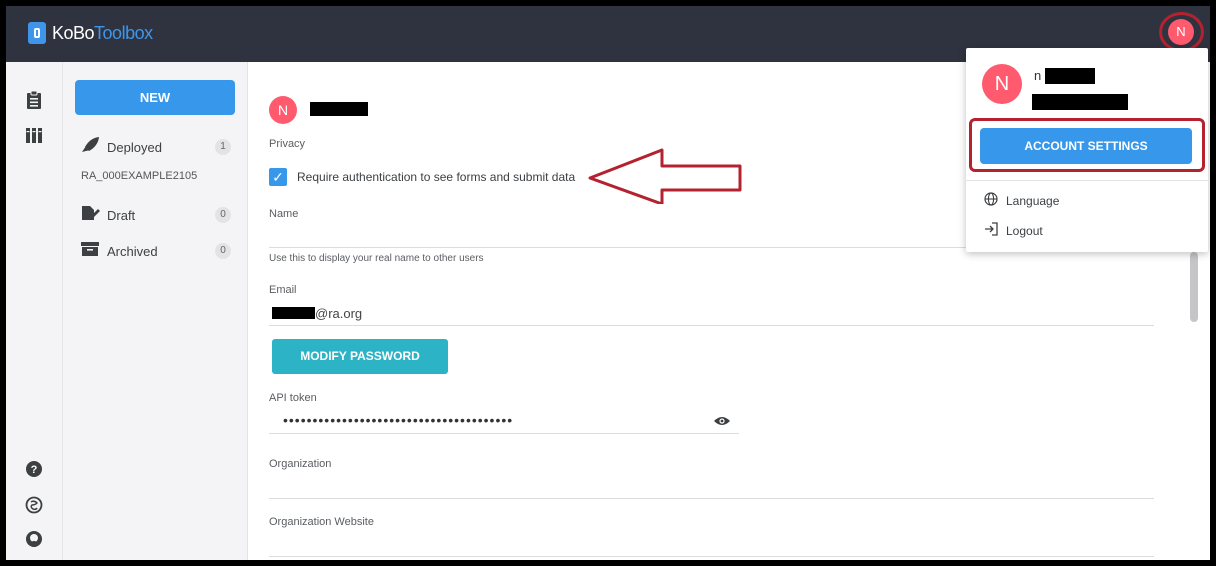 Image resolution: width=1216 pixels, height=566 pixels. I want to click on sidebar-item-deployed: Deployed 1, so click(159, 147).